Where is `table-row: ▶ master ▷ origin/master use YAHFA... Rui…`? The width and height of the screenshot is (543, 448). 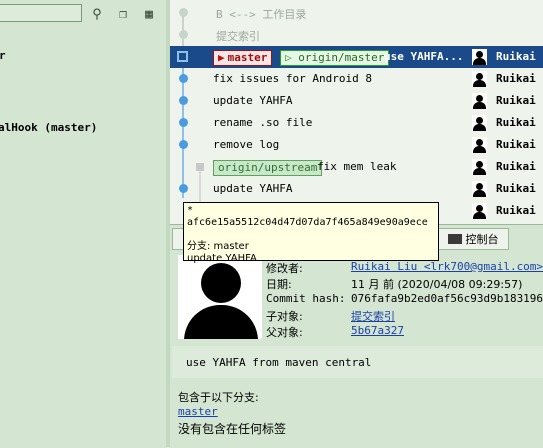
table-row: ▶ master ▷ origin/master use YAHFA... Rui… is located at coordinates (356, 57).